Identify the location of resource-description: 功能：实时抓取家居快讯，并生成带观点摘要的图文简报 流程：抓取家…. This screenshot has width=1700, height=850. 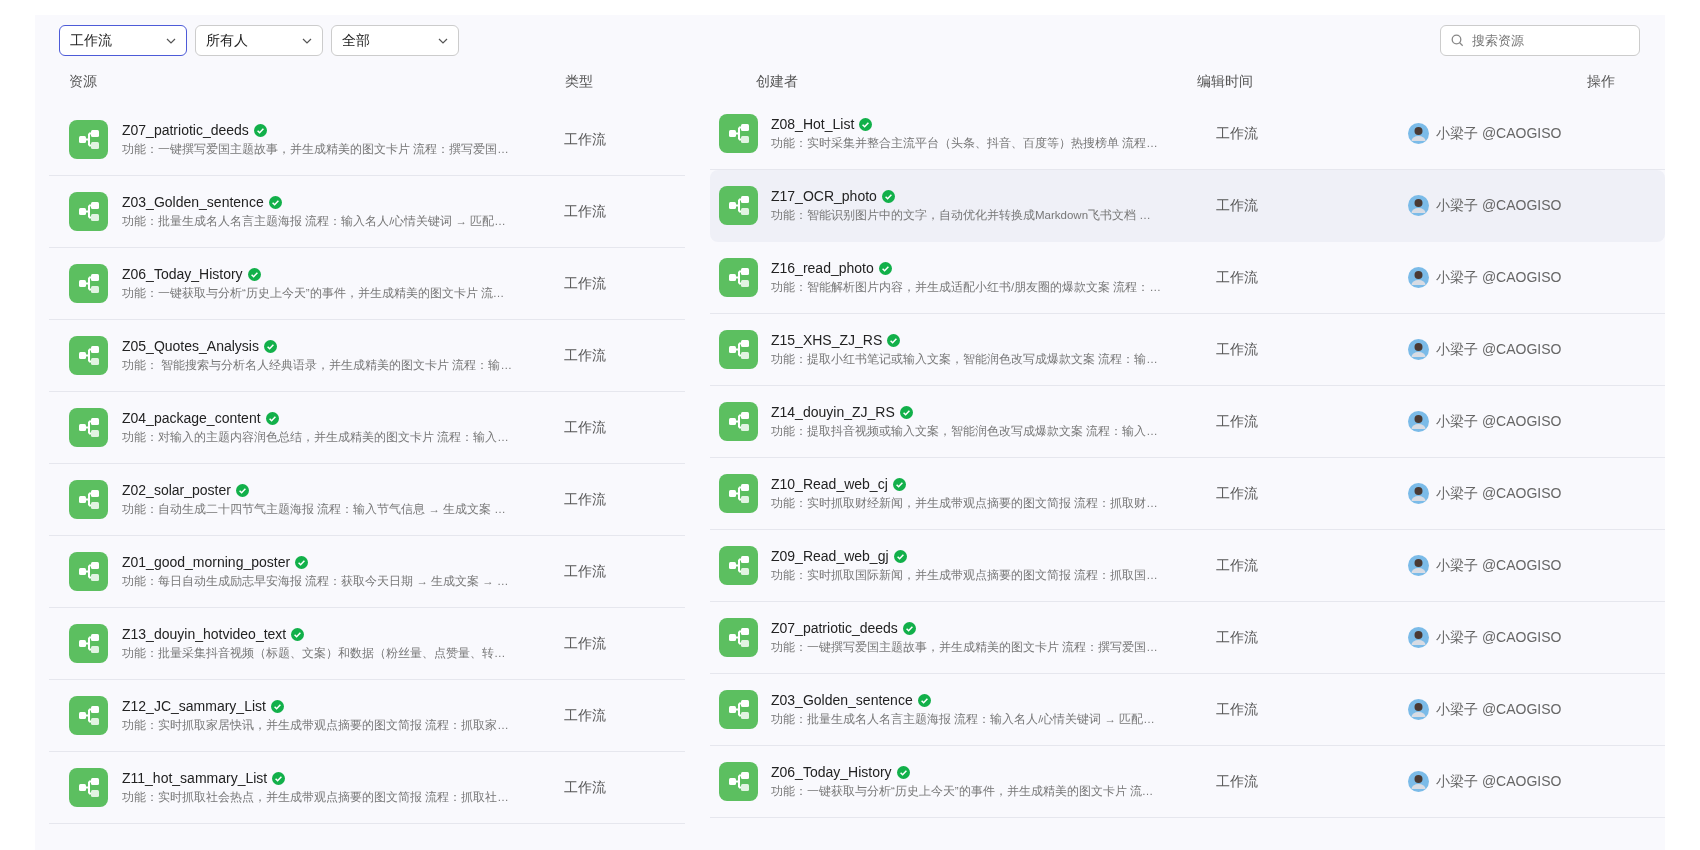
(316, 725).